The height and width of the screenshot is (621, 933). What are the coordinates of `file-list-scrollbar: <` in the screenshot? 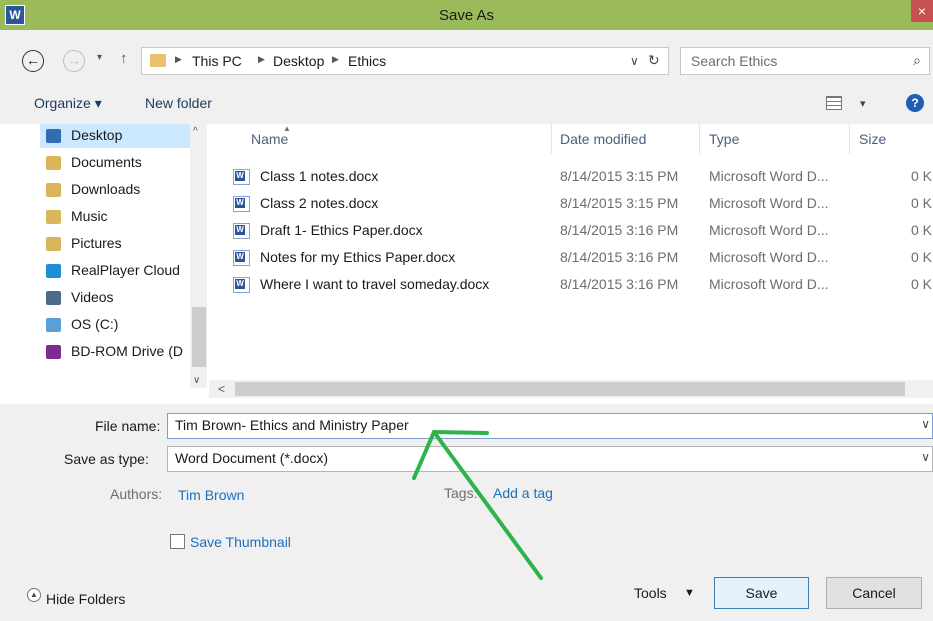 It's located at (571, 389).